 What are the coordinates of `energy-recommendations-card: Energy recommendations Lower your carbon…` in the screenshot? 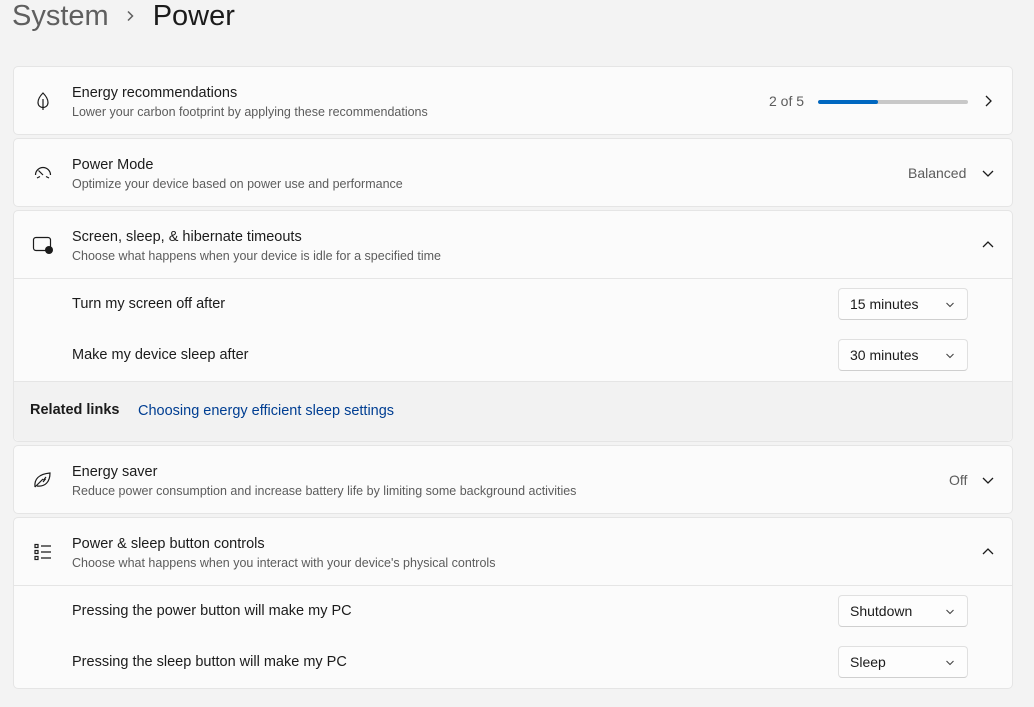 It's located at (513, 100).